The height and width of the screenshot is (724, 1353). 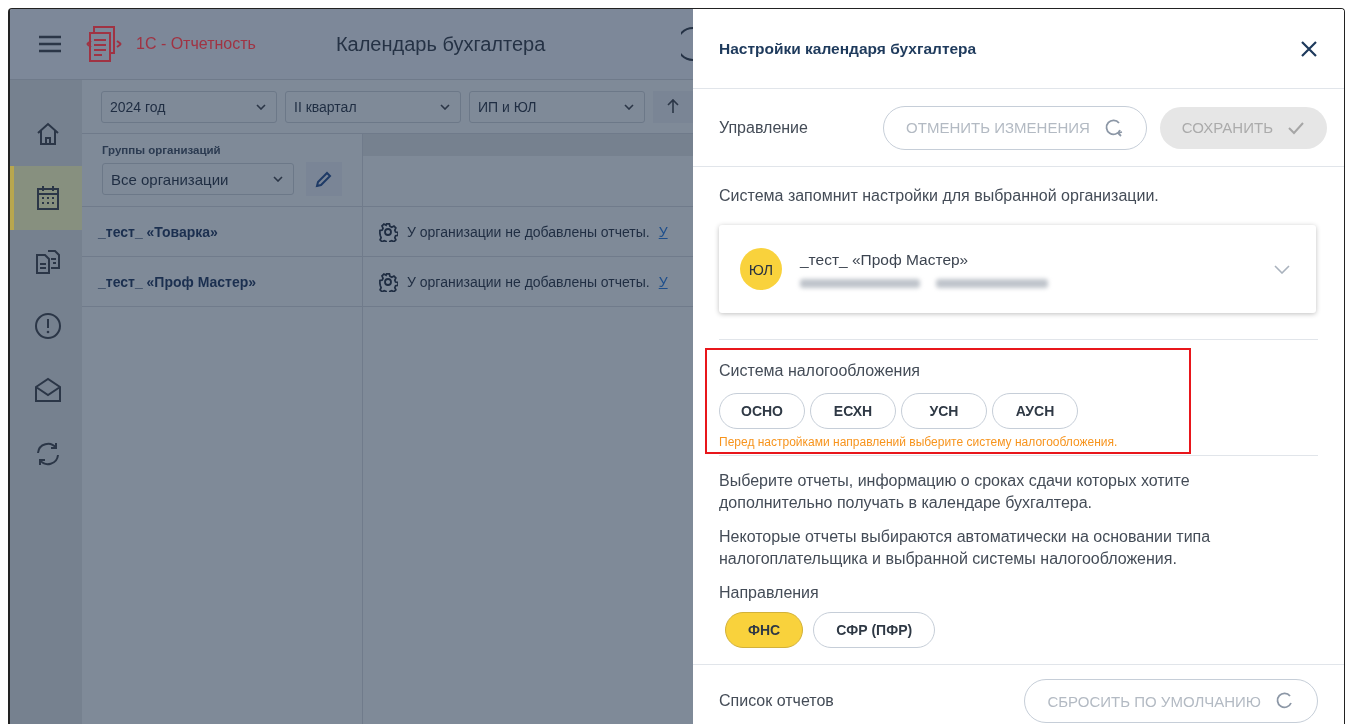 I want to click on pencil-icon, so click(x=324, y=179).